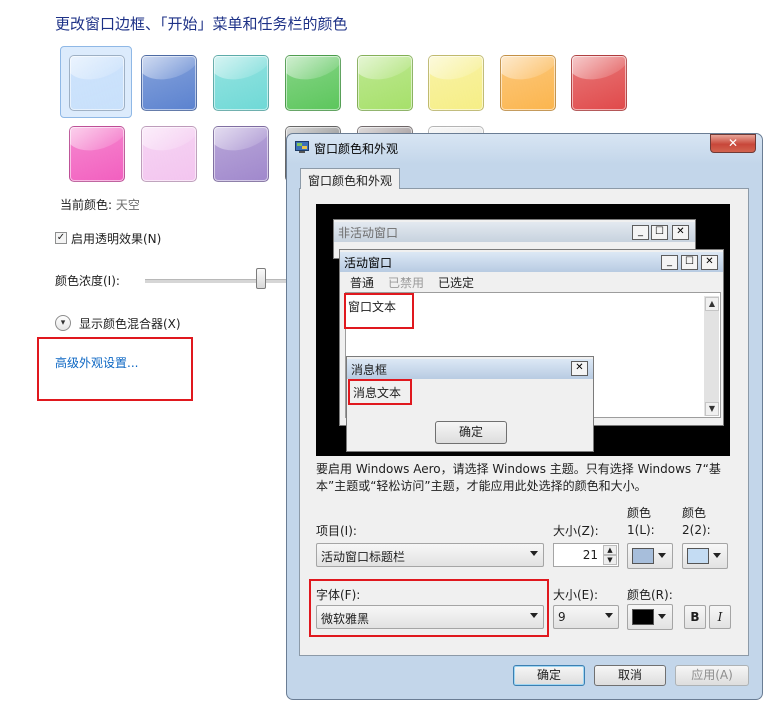 This screenshot has width=775, height=724. Describe the element at coordinates (575, 595) in the screenshot. I see `font-size-label: 大小(E):` at that location.